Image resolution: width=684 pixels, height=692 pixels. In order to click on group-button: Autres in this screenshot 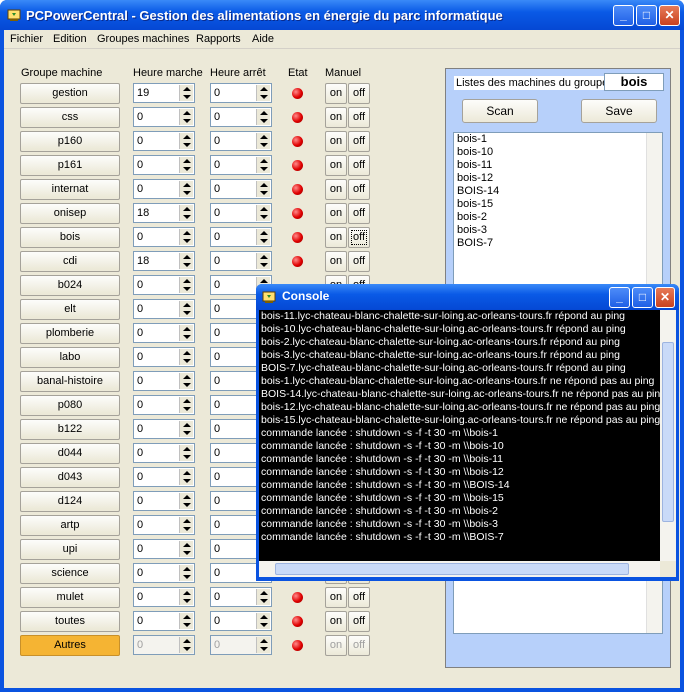, I will do `click(70, 645)`.